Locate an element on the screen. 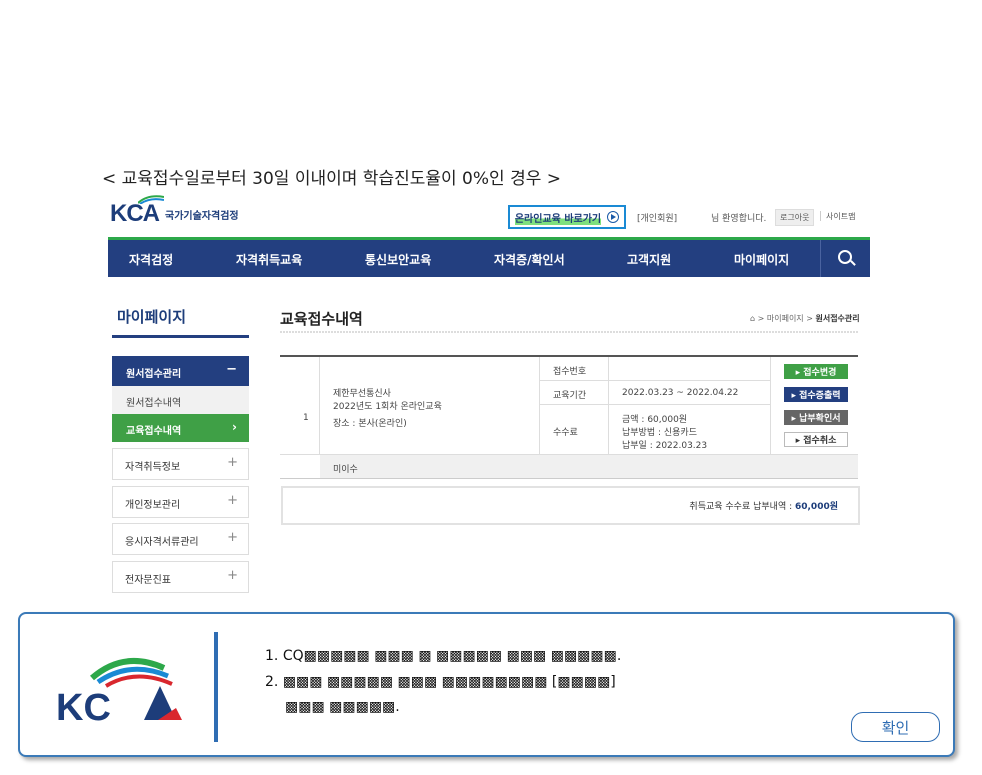  logout-button: 로그아웃 is located at coordinates (795, 217).